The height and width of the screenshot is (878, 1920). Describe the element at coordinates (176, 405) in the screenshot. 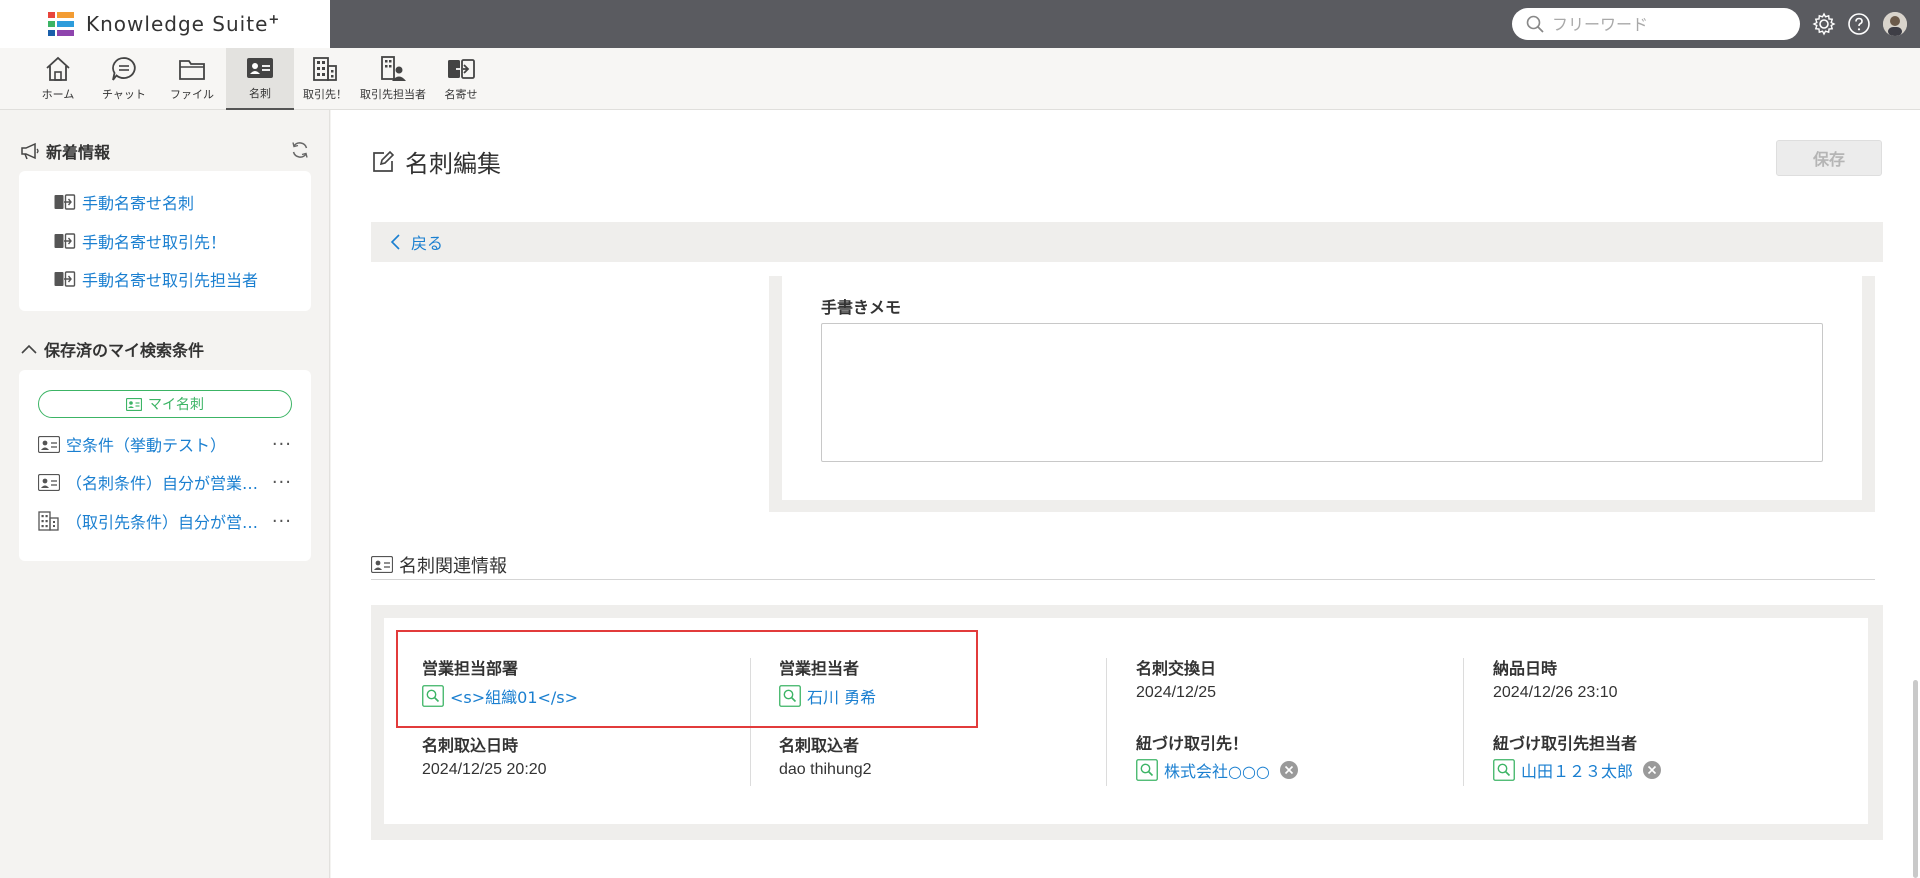

I see `my-card-label: マイ名刺` at that location.